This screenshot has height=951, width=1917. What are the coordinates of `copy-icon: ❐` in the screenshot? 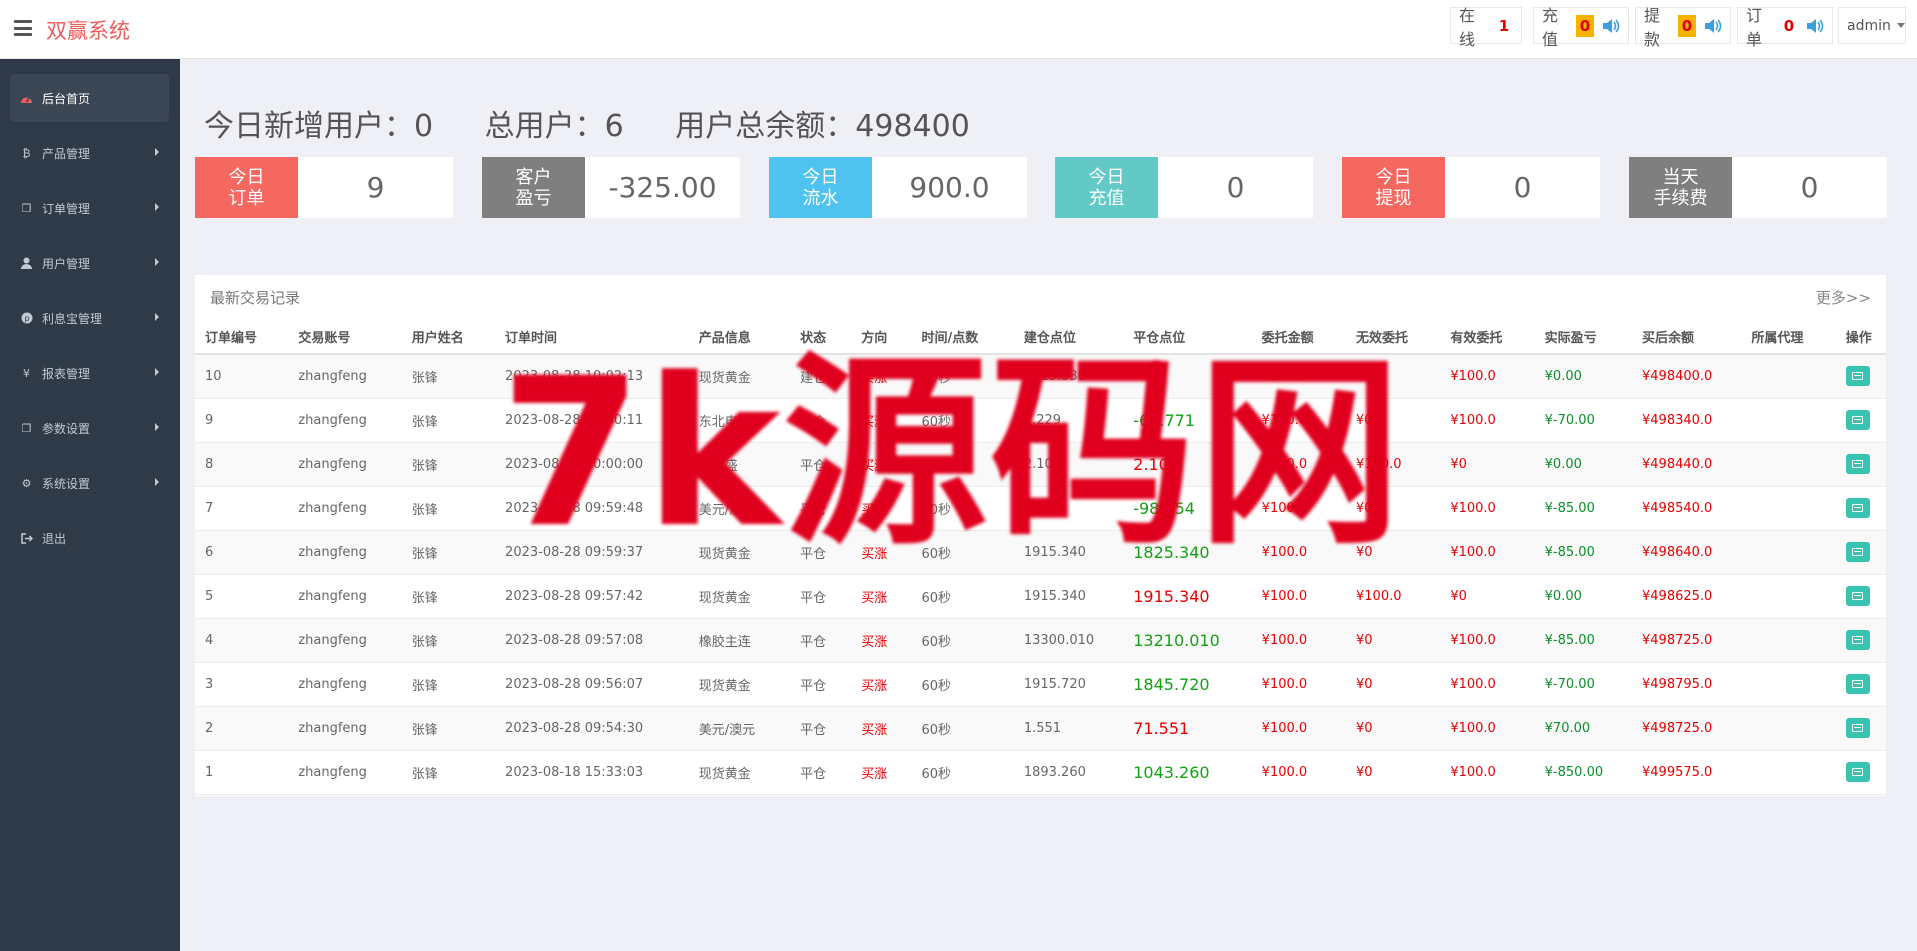 It's located at (26, 428).